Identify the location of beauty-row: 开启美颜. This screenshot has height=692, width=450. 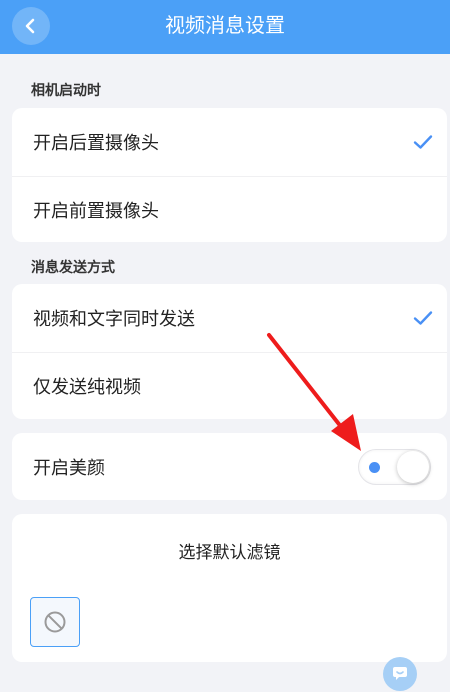
(229, 466).